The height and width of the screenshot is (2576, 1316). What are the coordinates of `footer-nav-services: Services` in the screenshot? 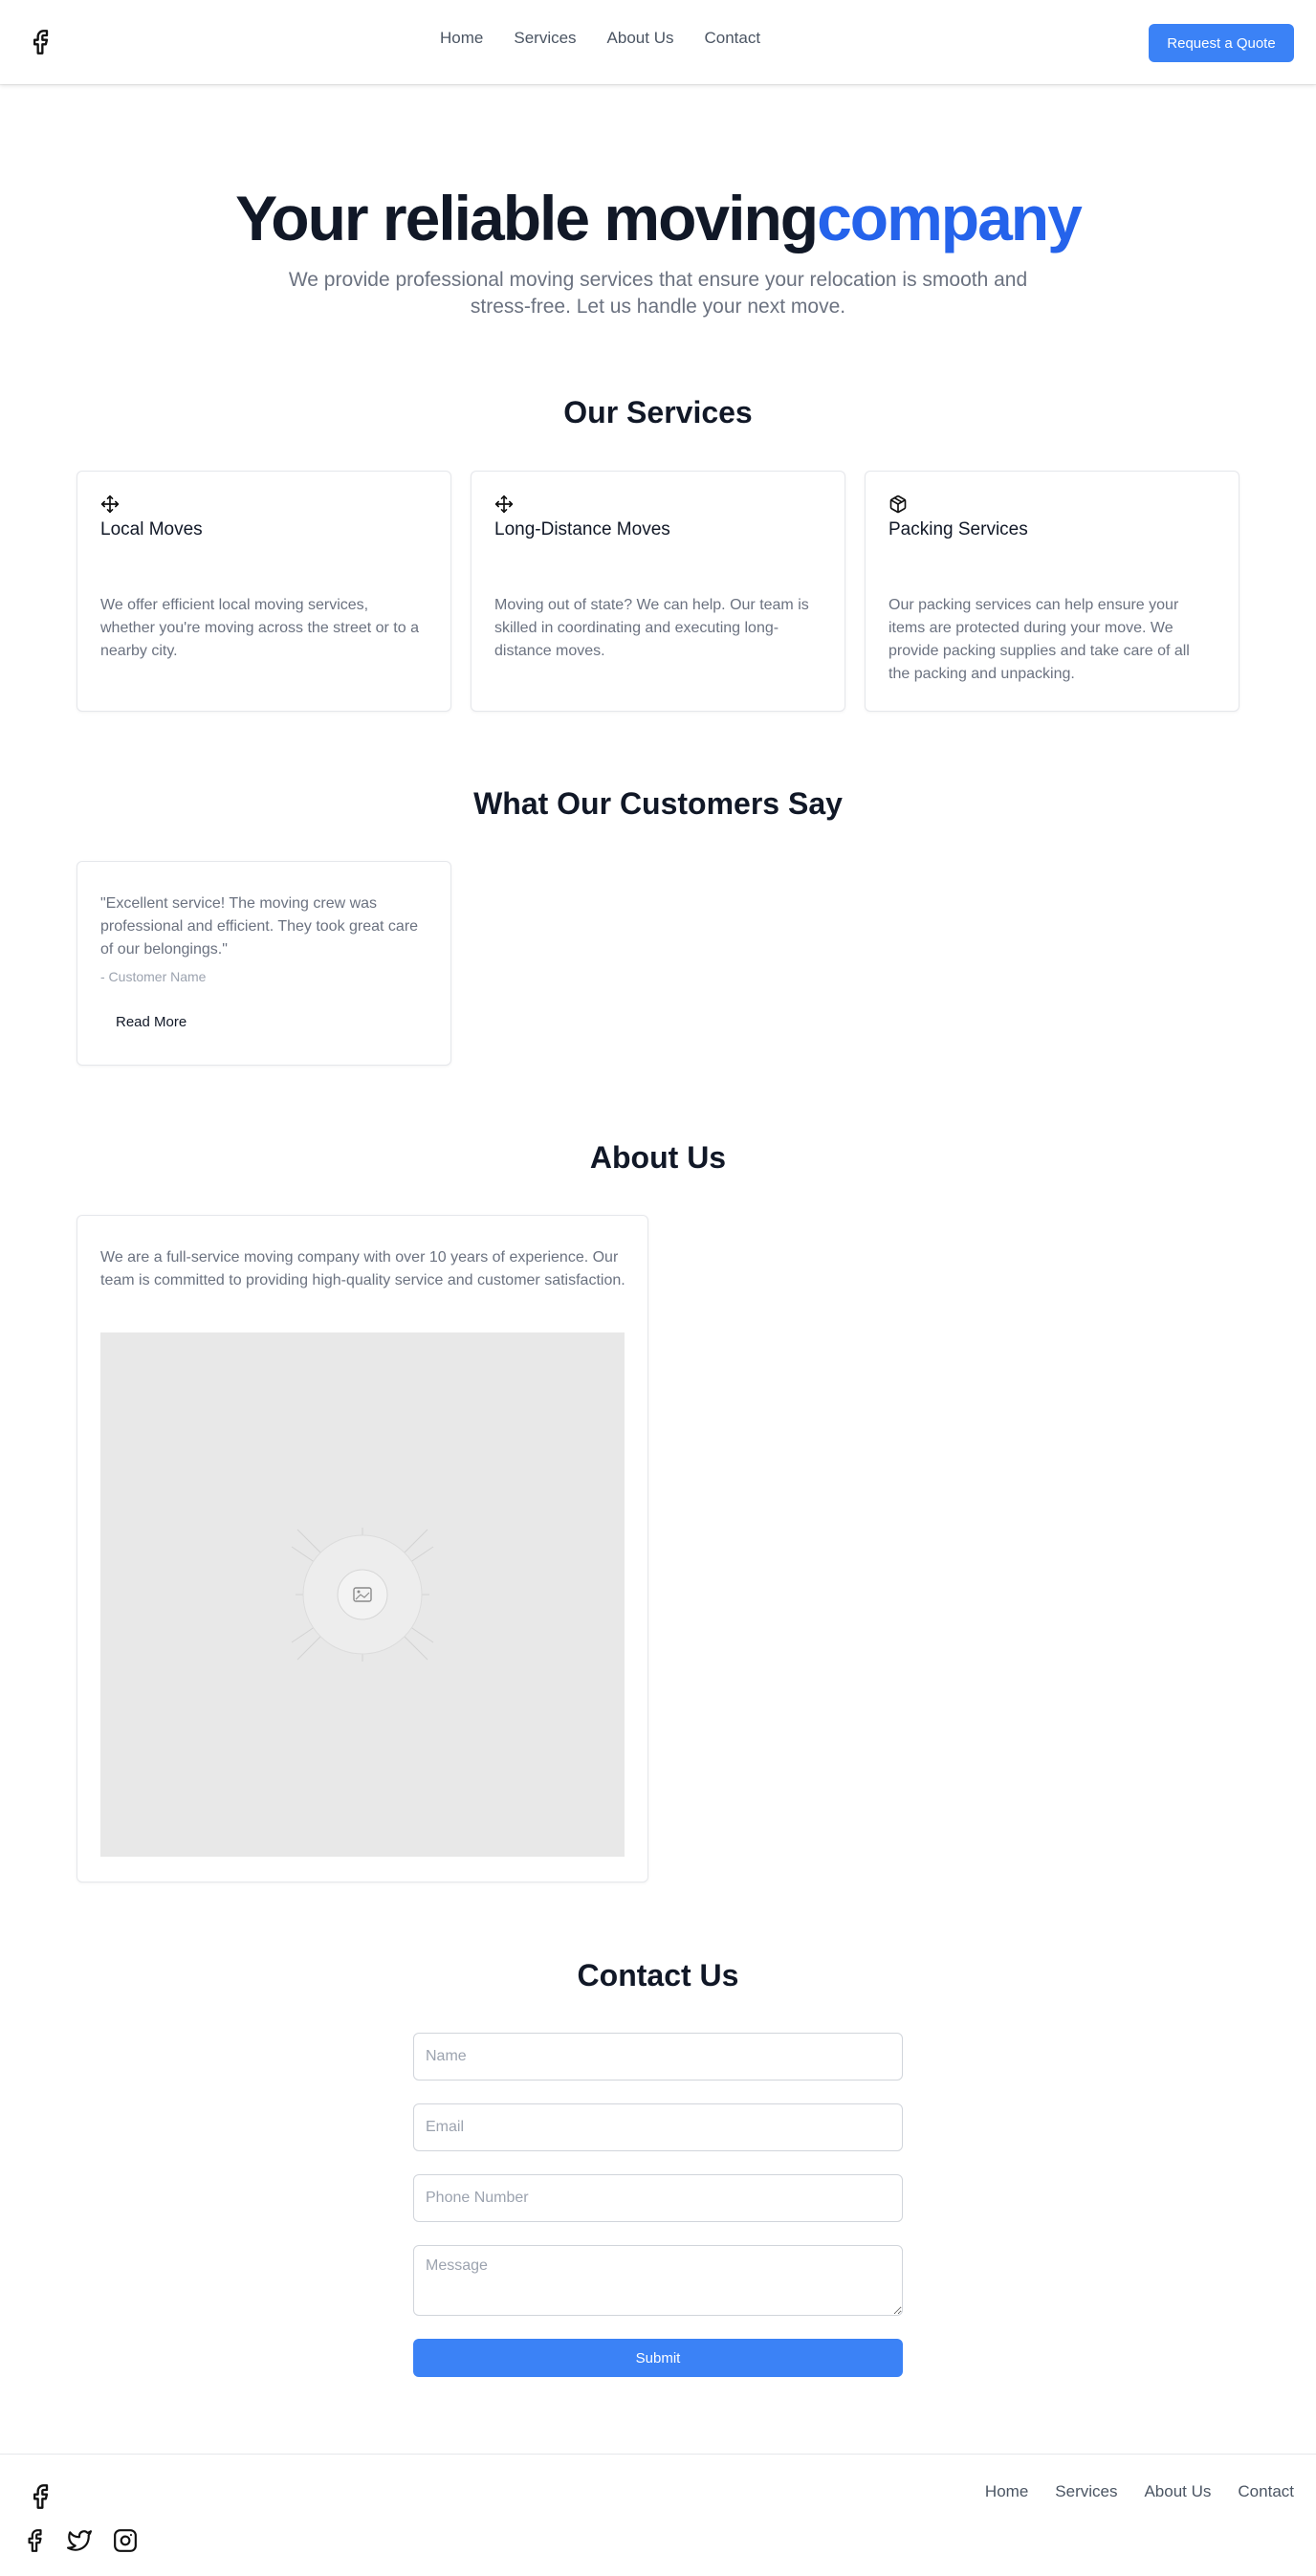 It's located at (1086, 2491).